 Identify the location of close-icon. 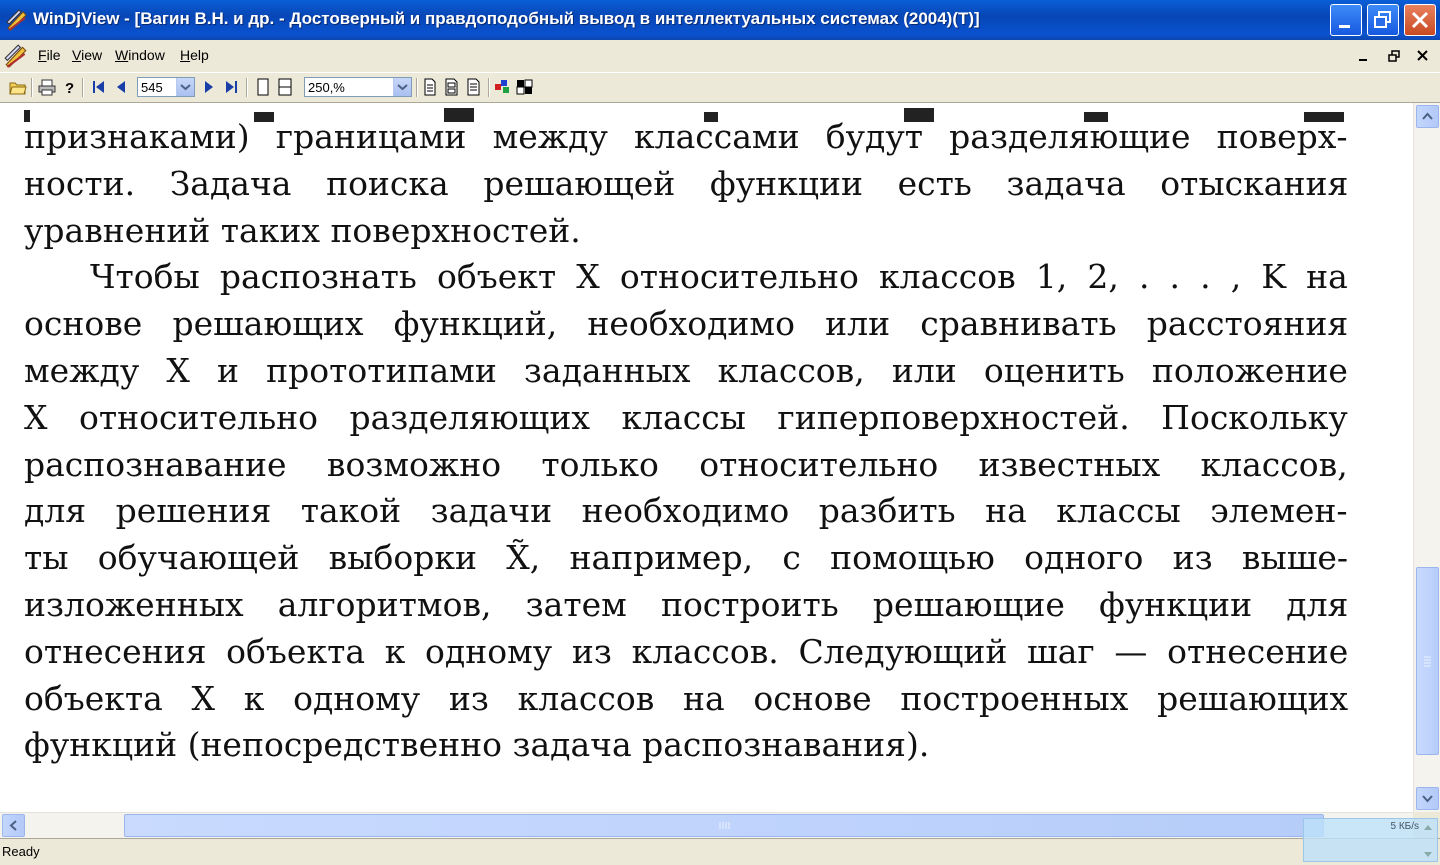
(1420, 20).